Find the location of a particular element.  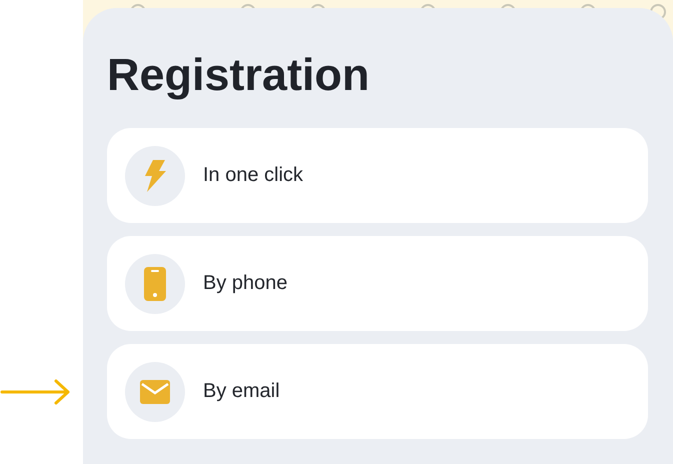

lightning-icon is located at coordinates (155, 176).